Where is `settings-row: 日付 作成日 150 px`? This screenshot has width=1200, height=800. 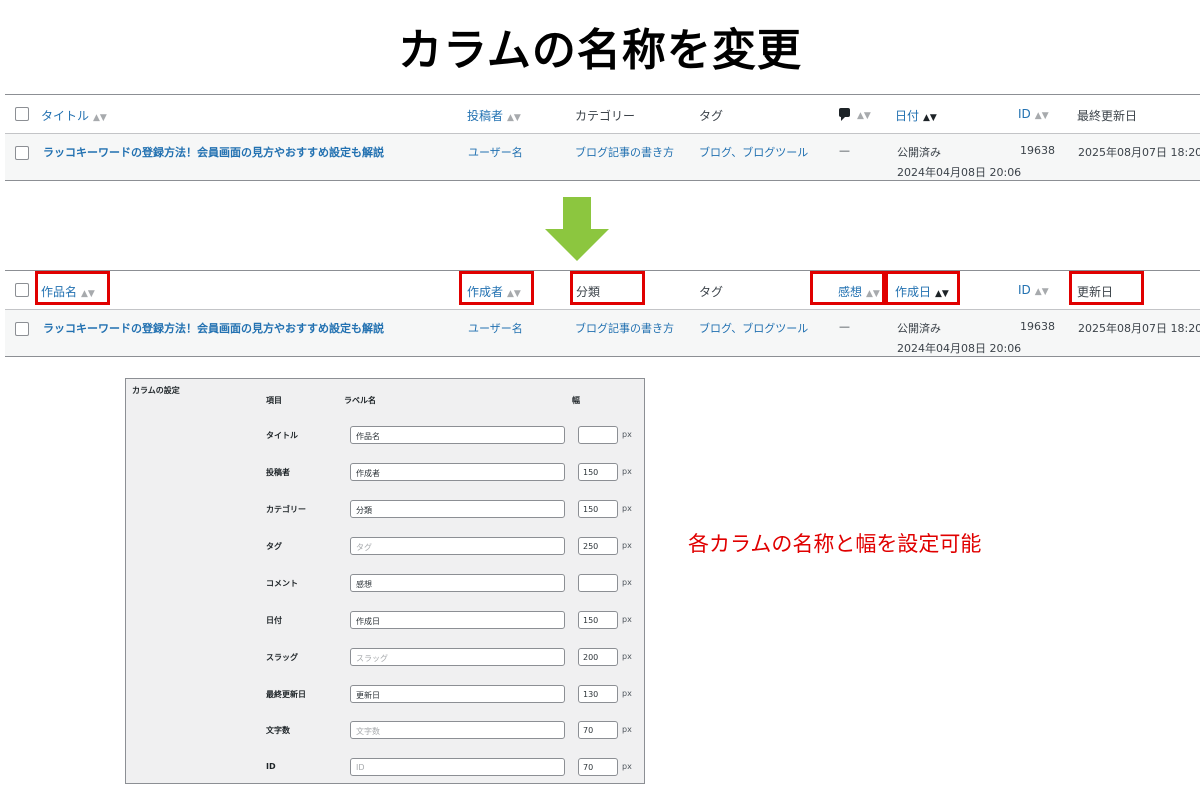
settings-row: 日付 作成日 150 px is located at coordinates (385, 621).